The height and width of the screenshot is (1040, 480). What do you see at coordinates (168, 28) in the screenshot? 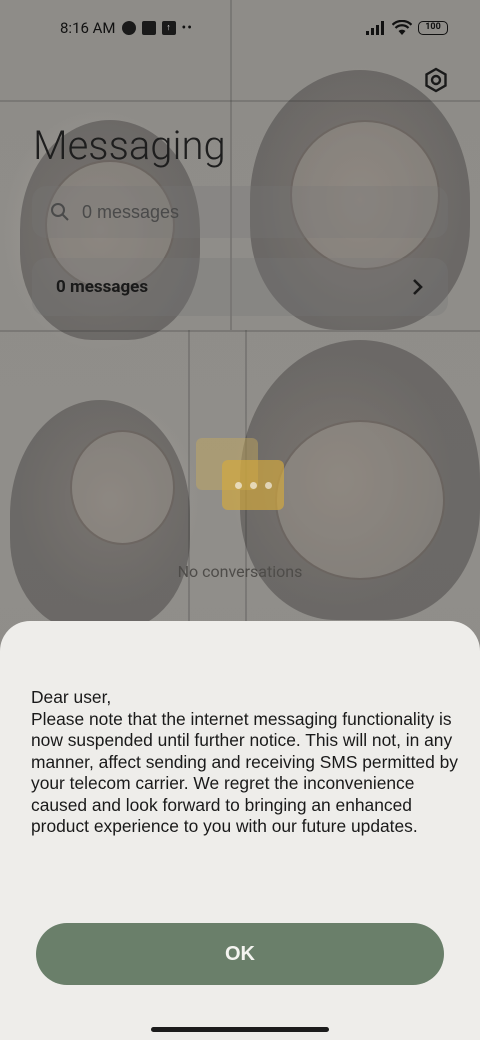
I see `upload-icon: ↑` at bounding box center [168, 28].